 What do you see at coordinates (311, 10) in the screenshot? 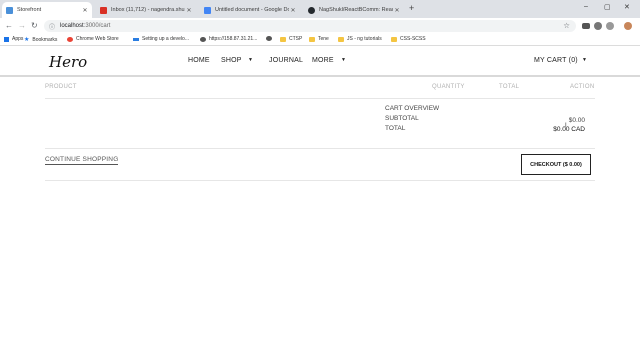
I see `github-icon` at bounding box center [311, 10].